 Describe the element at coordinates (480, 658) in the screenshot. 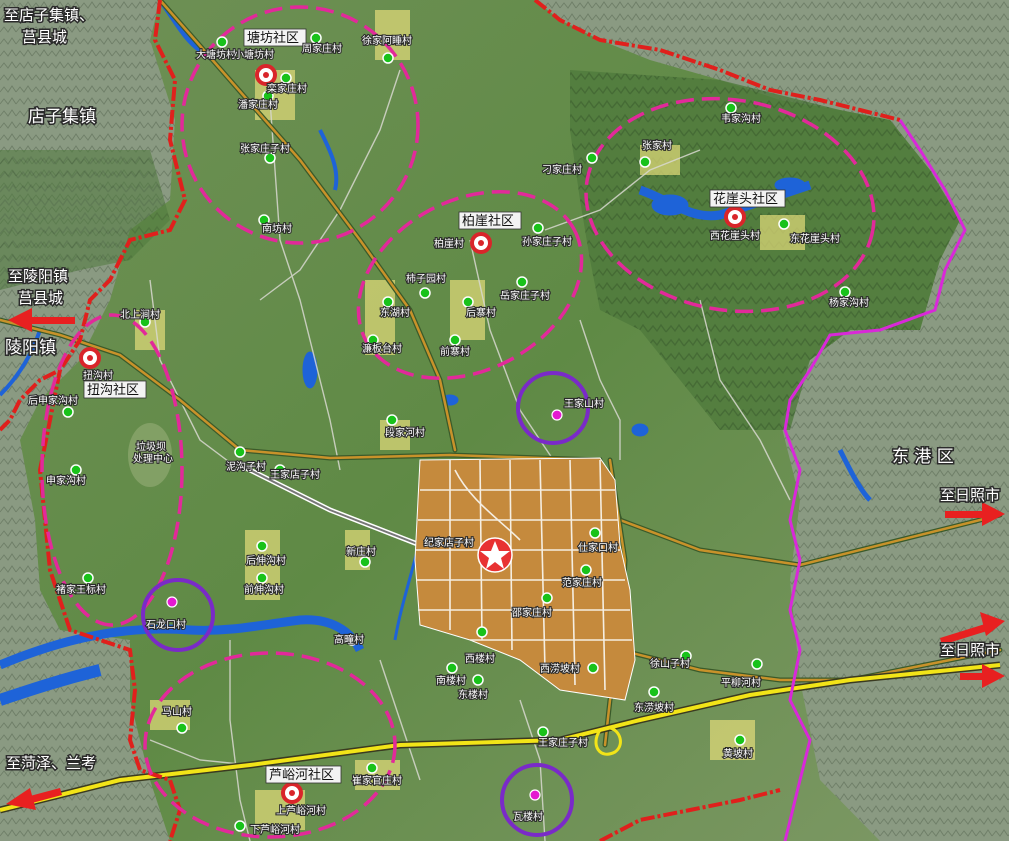

I see `village-label-xilou: 西楼村` at that location.